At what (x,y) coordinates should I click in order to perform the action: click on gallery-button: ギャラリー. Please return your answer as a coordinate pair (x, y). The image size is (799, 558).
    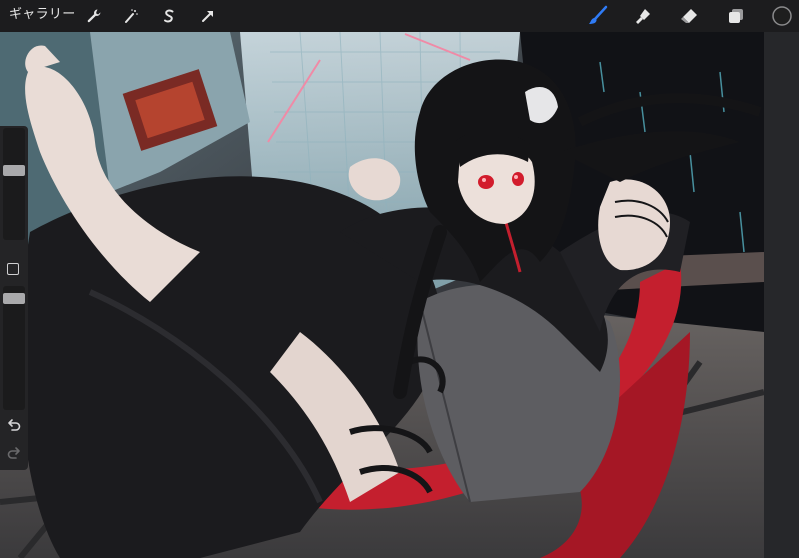
    Looking at the image, I should click on (42, 15).